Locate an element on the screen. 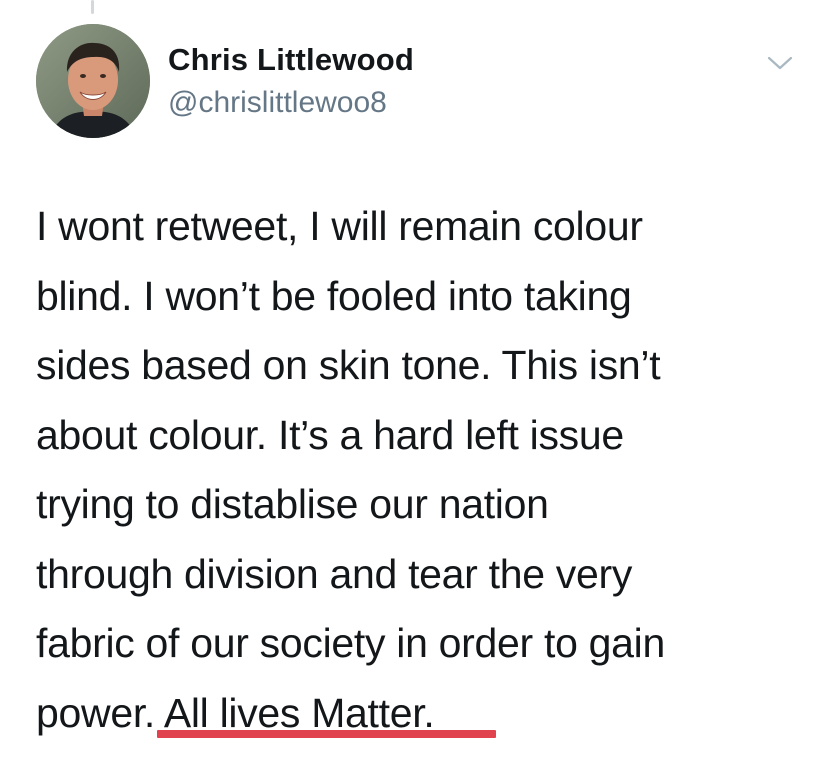 The height and width of the screenshot is (770, 828). chevron-down-icon is located at coordinates (780, 63).